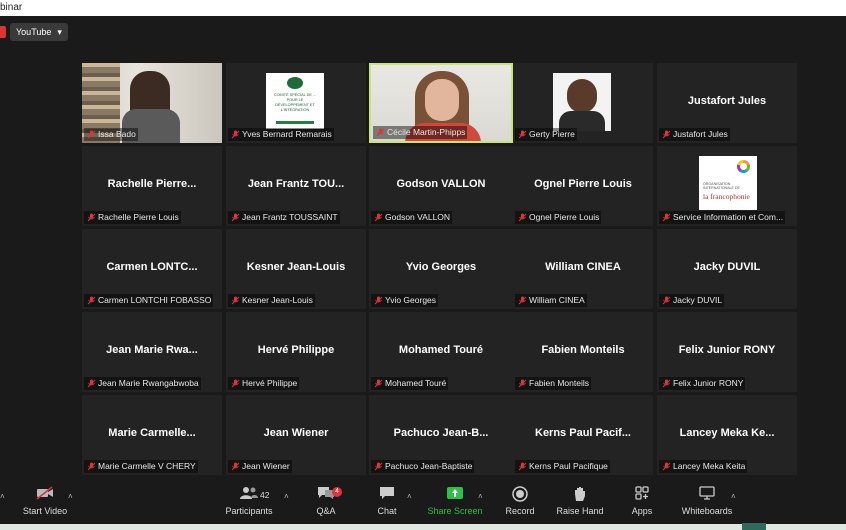  I want to click on participant-name-label: Godson VALLON, so click(412, 217).